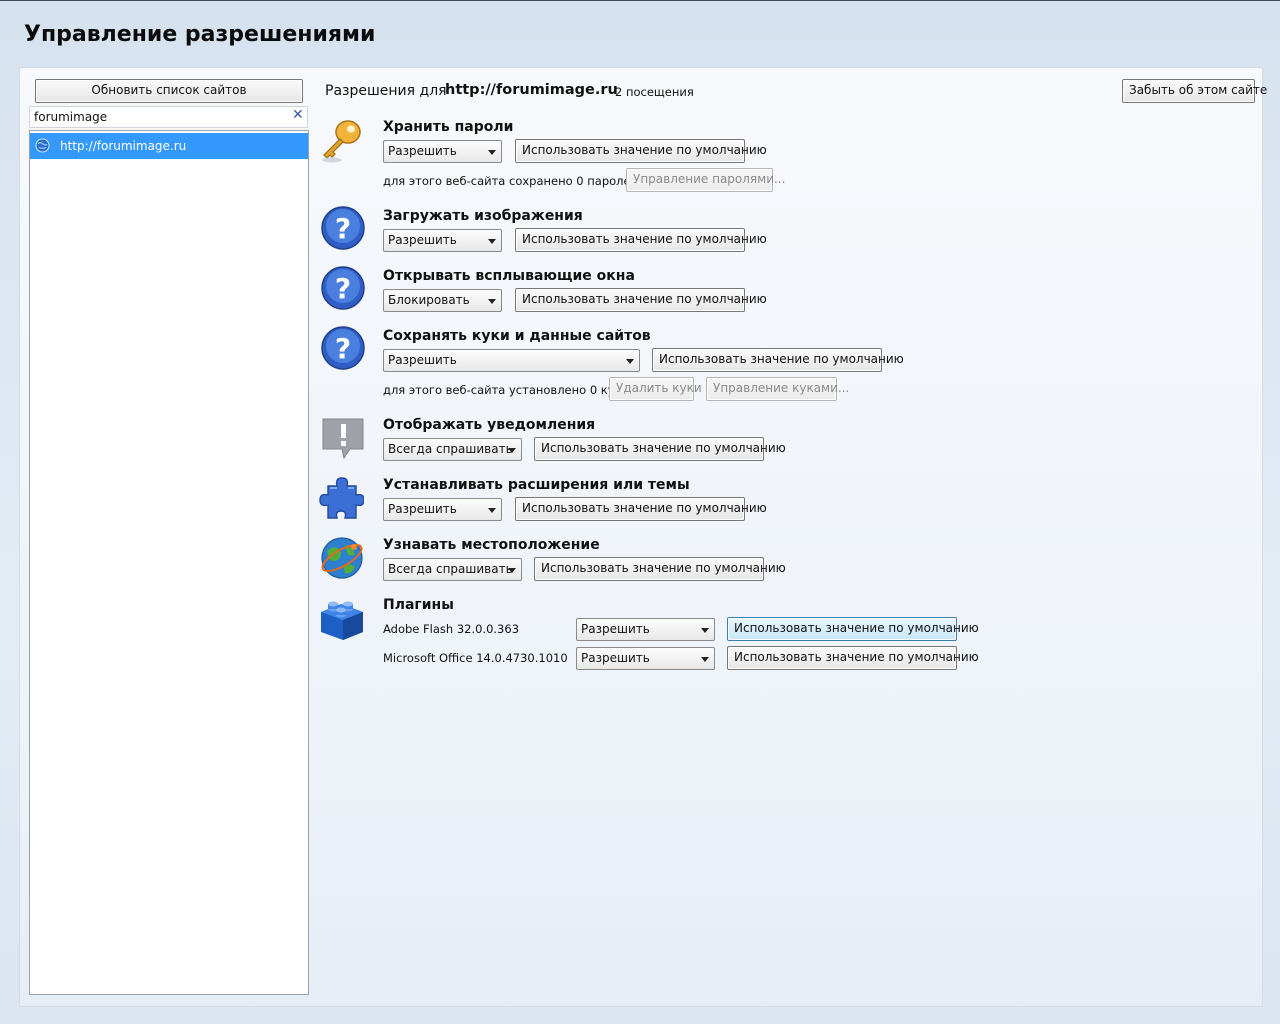 The height and width of the screenshot is (1024, 1280). I want to click on clear-search-icon: ✕, so click(298, 115).